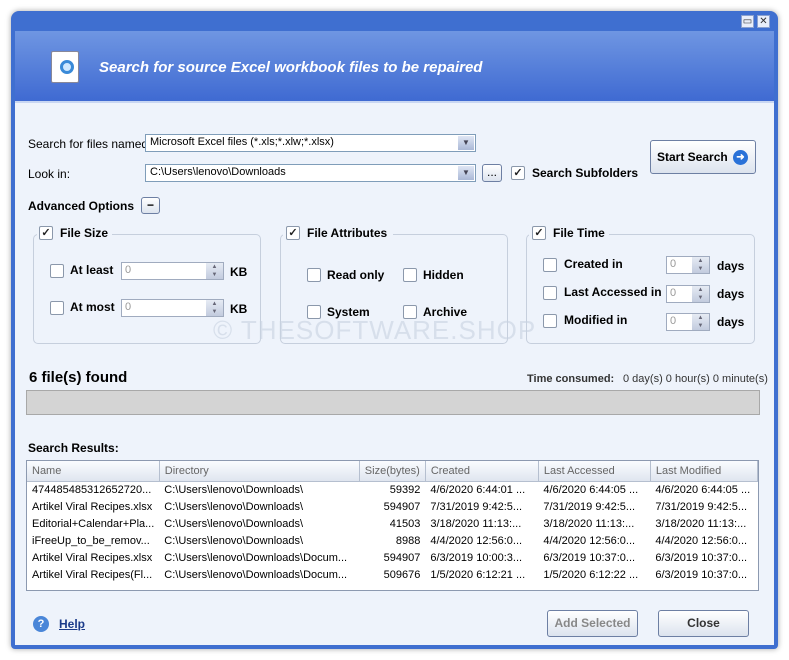 This screenshot has width=789, height=660. What do you see at coordinates (688, 294) in the screenshot?
I see `last-accessed-input: 0 ▲ ▼` at bounding box center [688, 294].